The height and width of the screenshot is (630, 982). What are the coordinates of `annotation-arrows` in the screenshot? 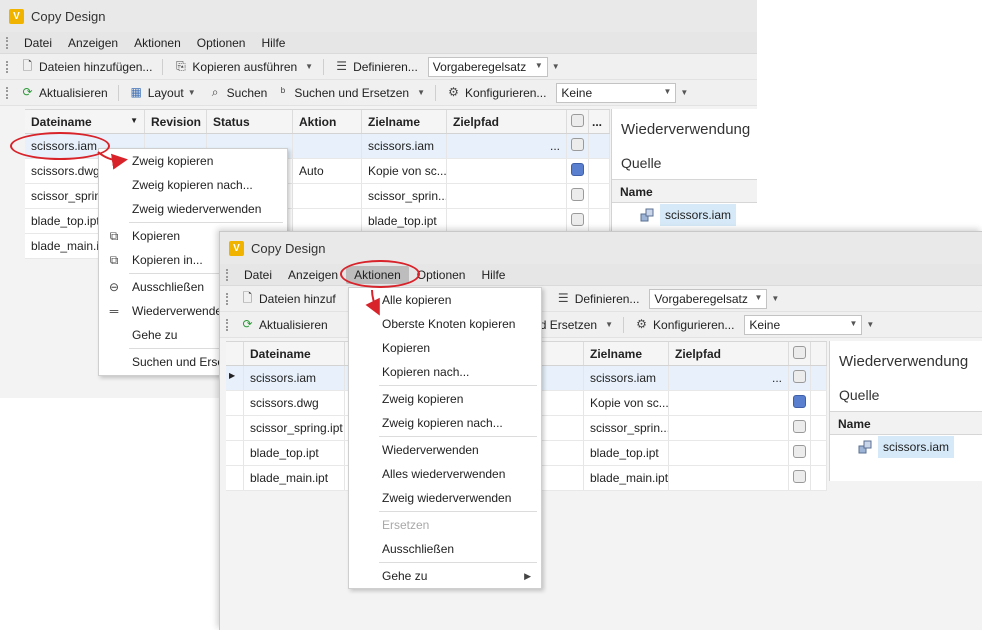 It's located at (238, 233).